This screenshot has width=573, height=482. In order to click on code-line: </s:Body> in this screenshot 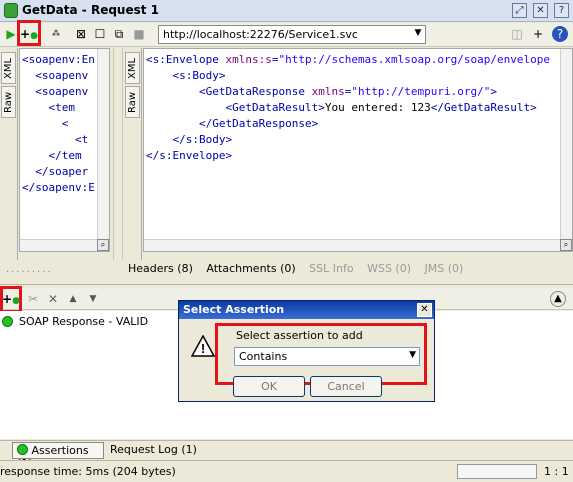, I will do `click(202, 139)`.